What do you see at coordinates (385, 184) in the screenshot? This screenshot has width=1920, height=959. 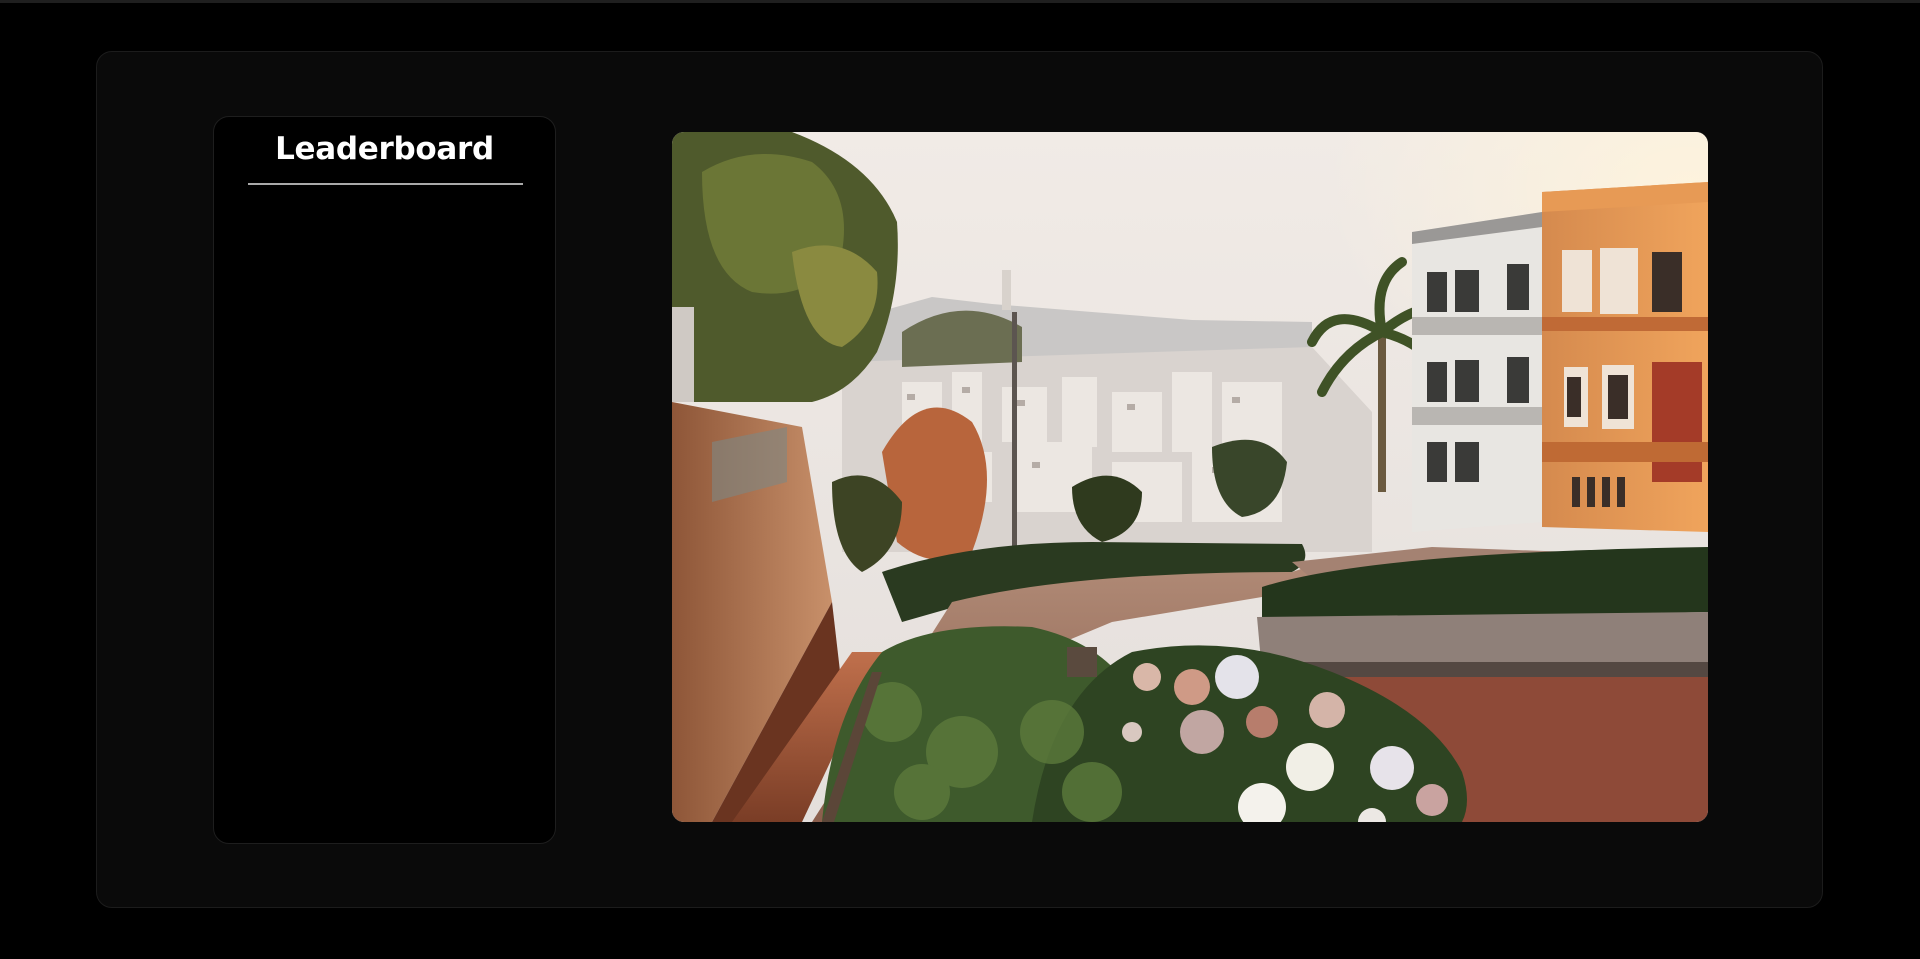 I see `leaderboard-divider` at bounding box center [385, 184].